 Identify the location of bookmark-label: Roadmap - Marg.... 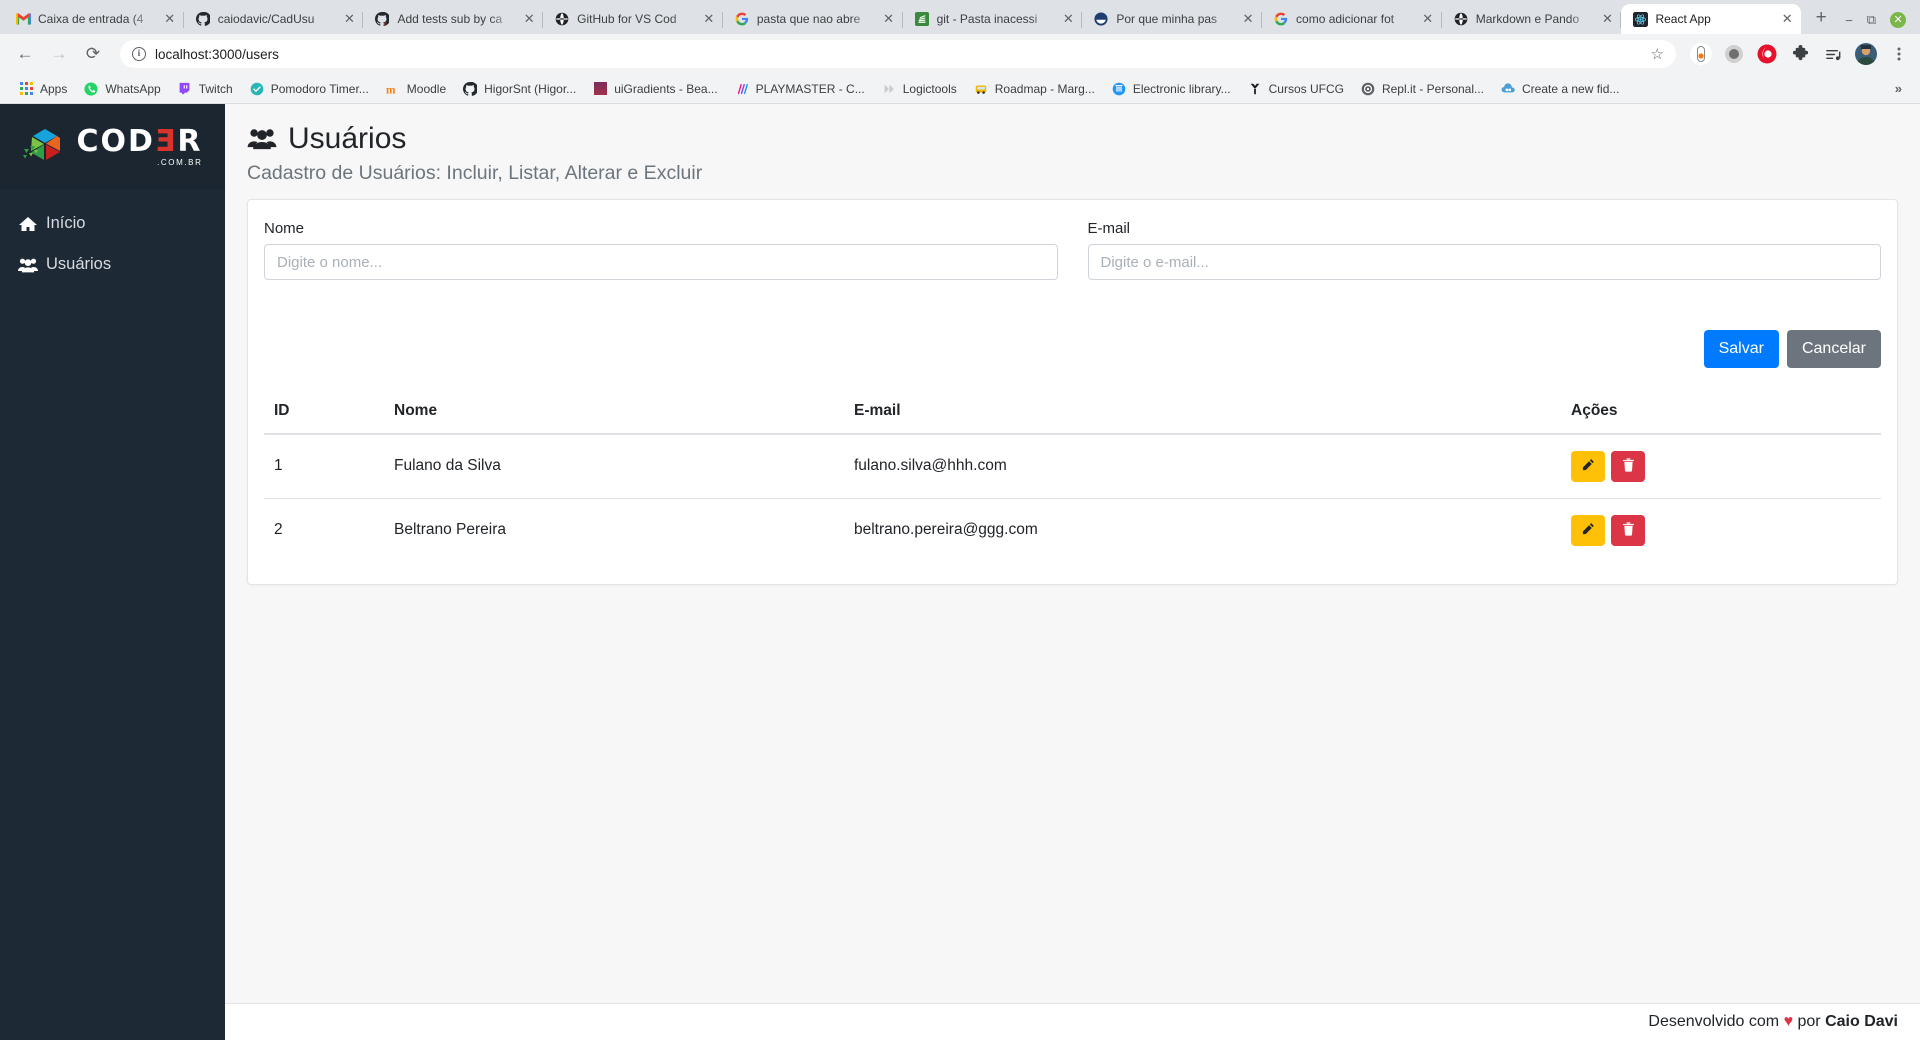
(1044, 88).